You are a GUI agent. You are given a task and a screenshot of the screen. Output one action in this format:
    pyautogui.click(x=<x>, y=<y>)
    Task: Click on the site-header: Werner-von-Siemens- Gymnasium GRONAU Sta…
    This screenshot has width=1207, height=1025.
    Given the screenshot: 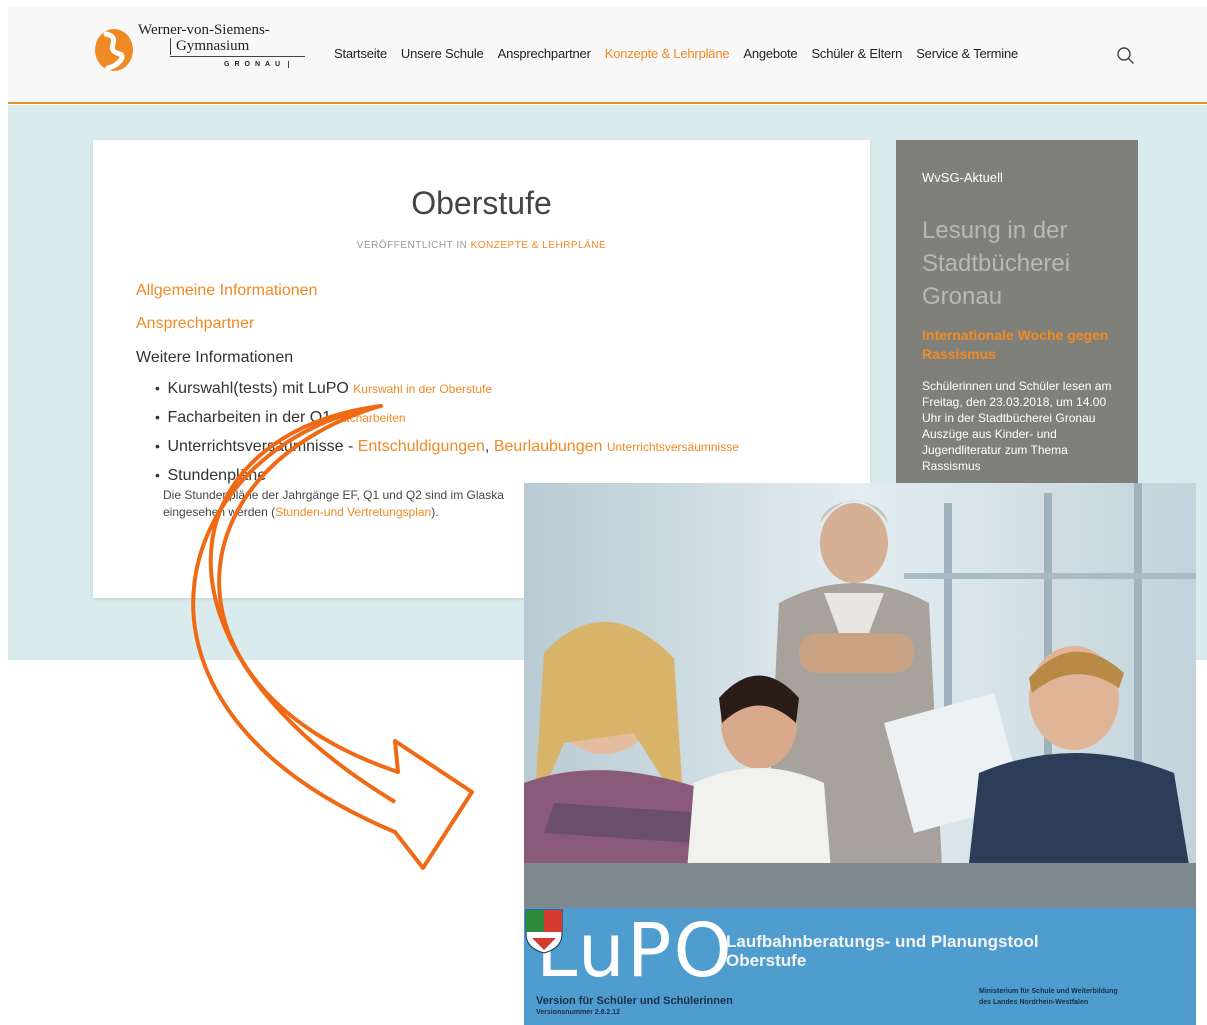 What is the action you would take?
    pyautogui.click(x=607, y=55)
    